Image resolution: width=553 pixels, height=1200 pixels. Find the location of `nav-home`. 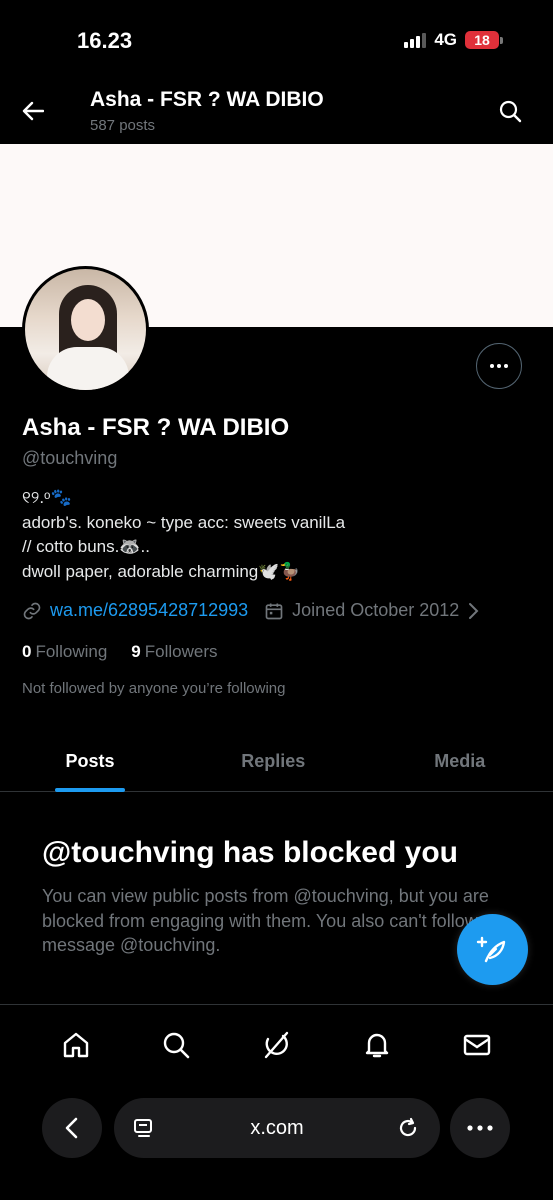

nav-home is located at coordinates (76, 1045).